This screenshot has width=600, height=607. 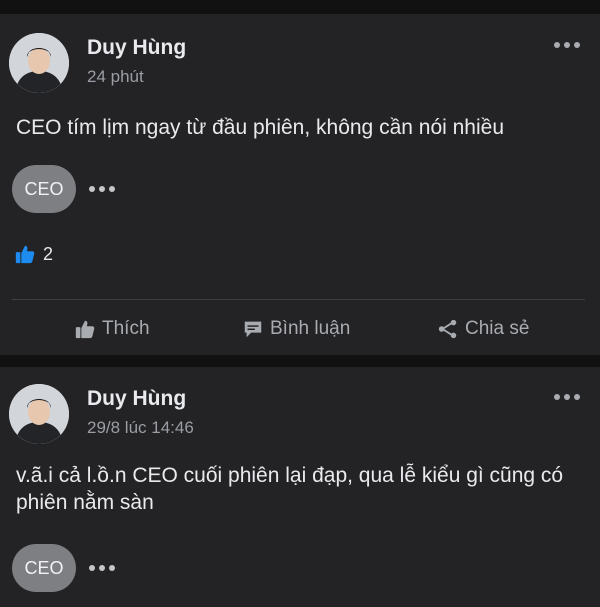 I want to click on like-button: Thích, so click(x=112, y=329).